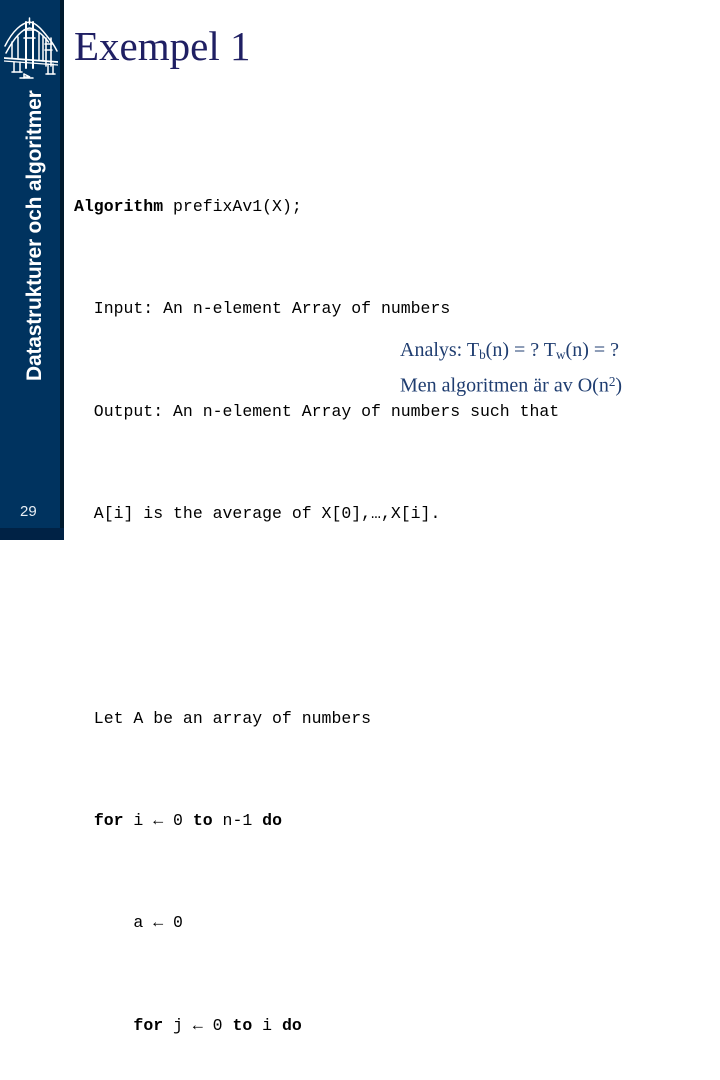  Describe the element at coordinates (592, 350) in the screenshot. I see `analysis-suffix: (n) = ?` at that location.